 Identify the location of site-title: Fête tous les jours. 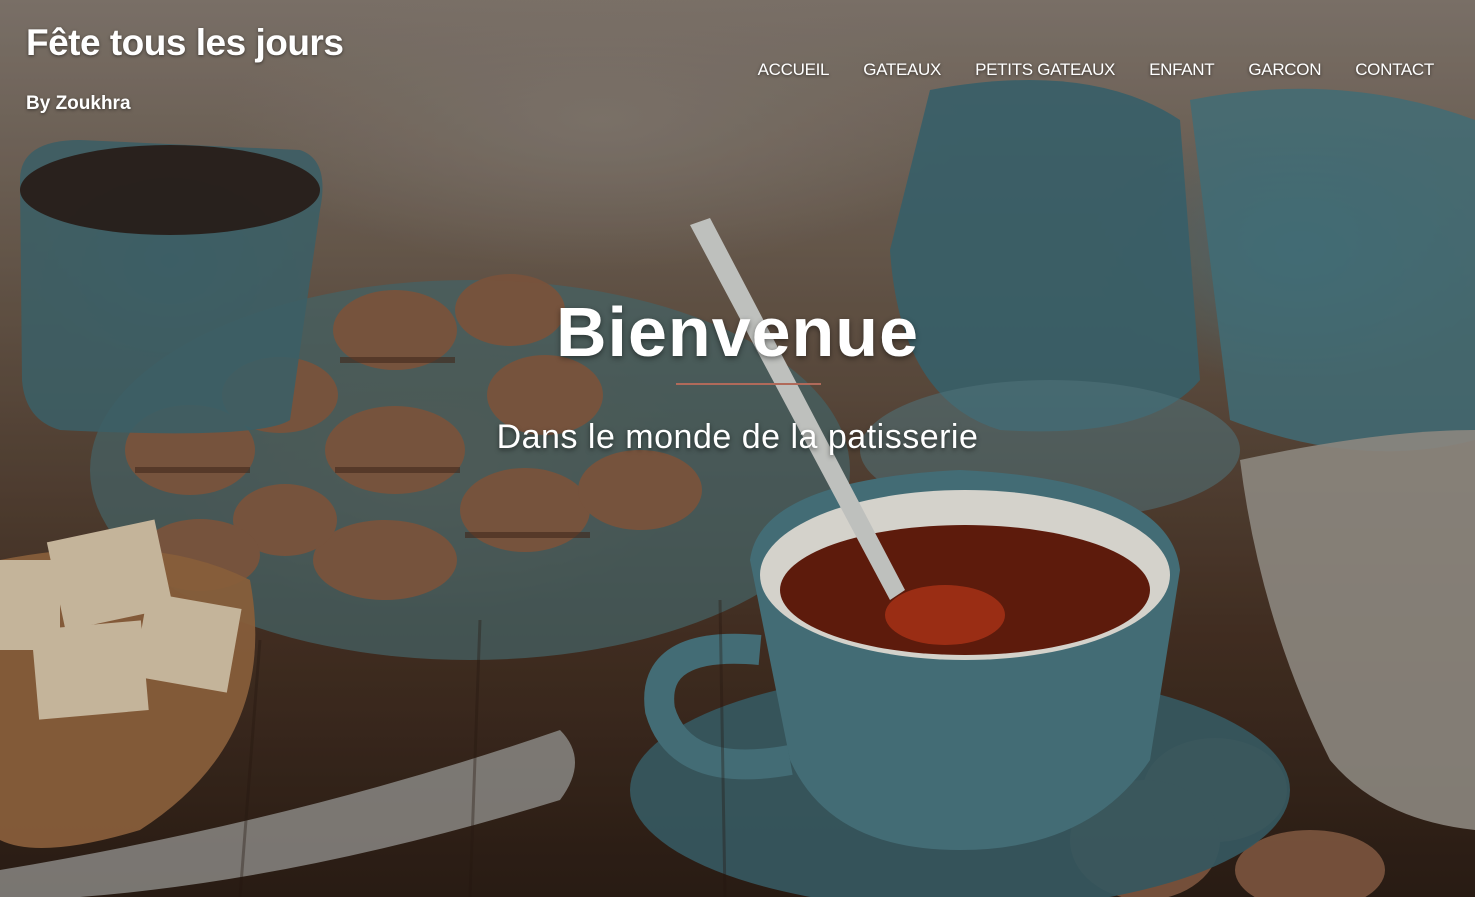
(185, 43).